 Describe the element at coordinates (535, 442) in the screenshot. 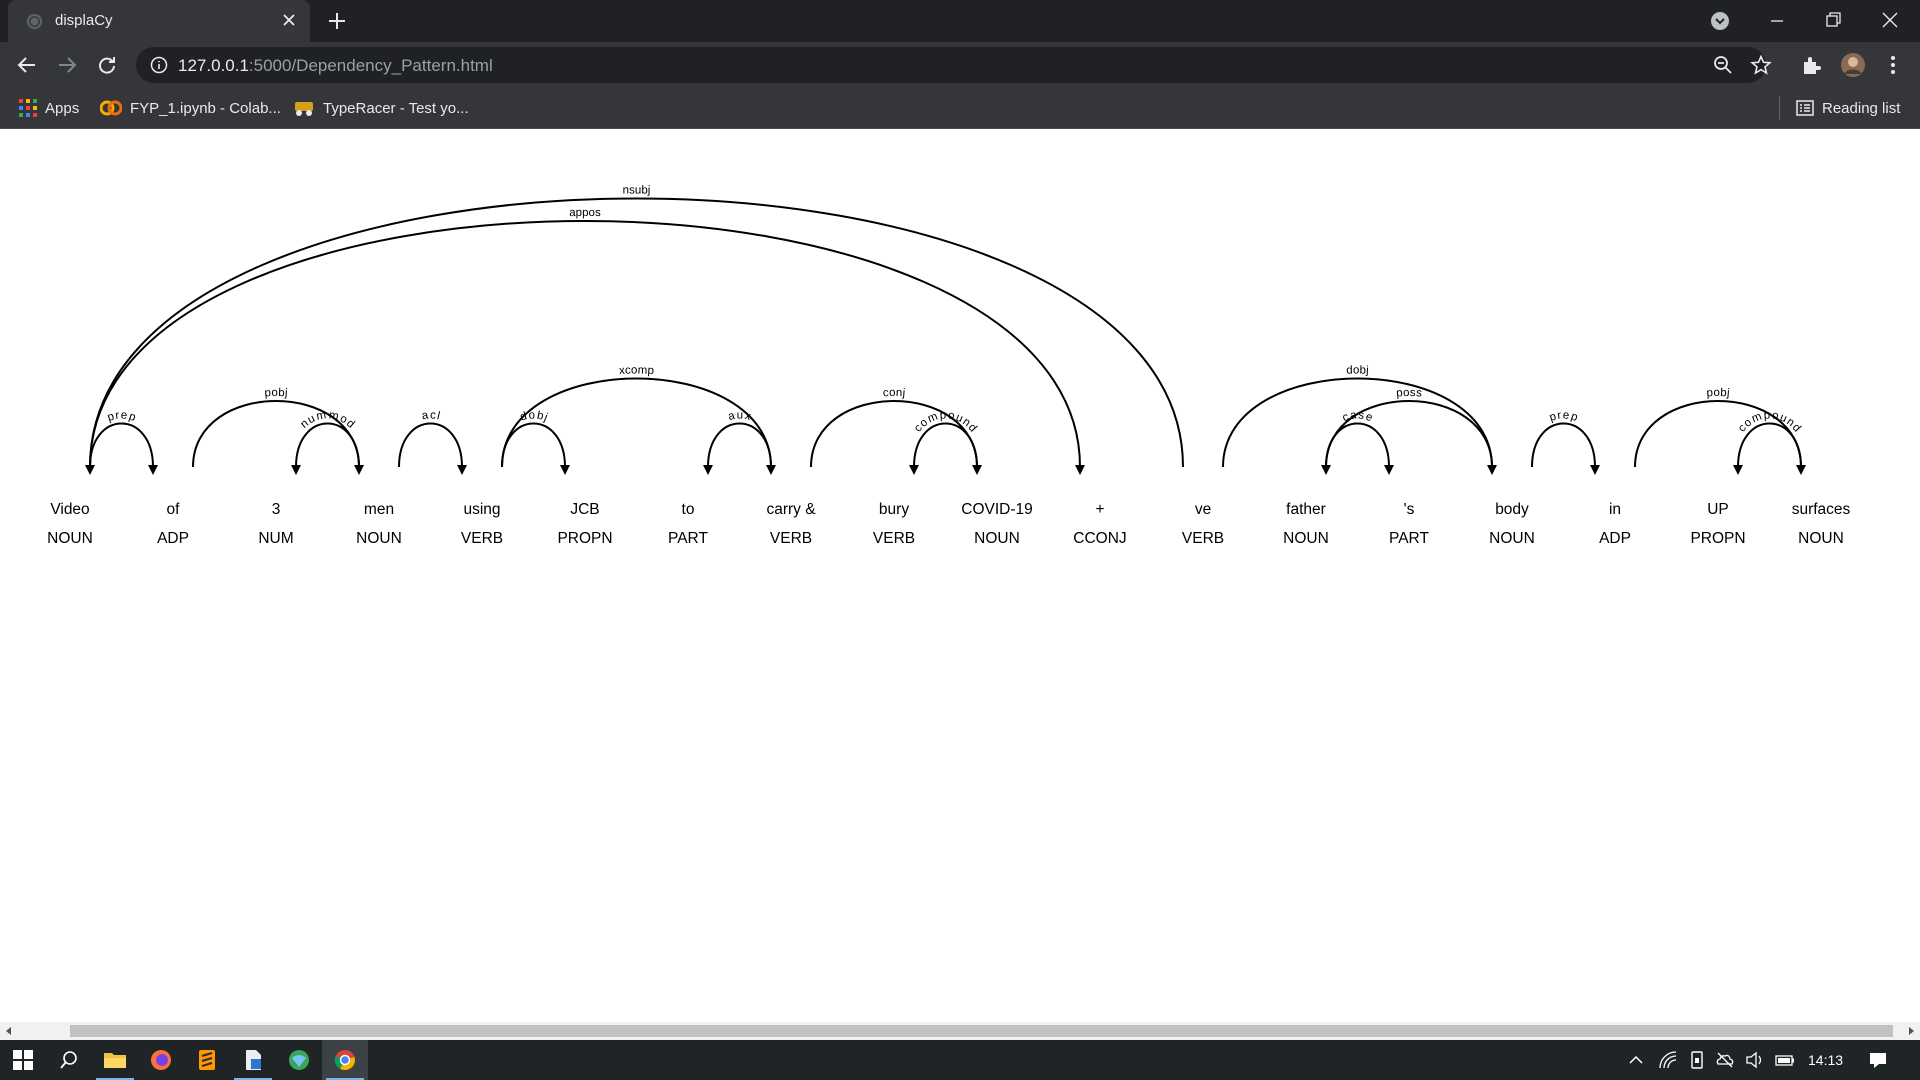

I see `dependency-arc: dobj` at that location.